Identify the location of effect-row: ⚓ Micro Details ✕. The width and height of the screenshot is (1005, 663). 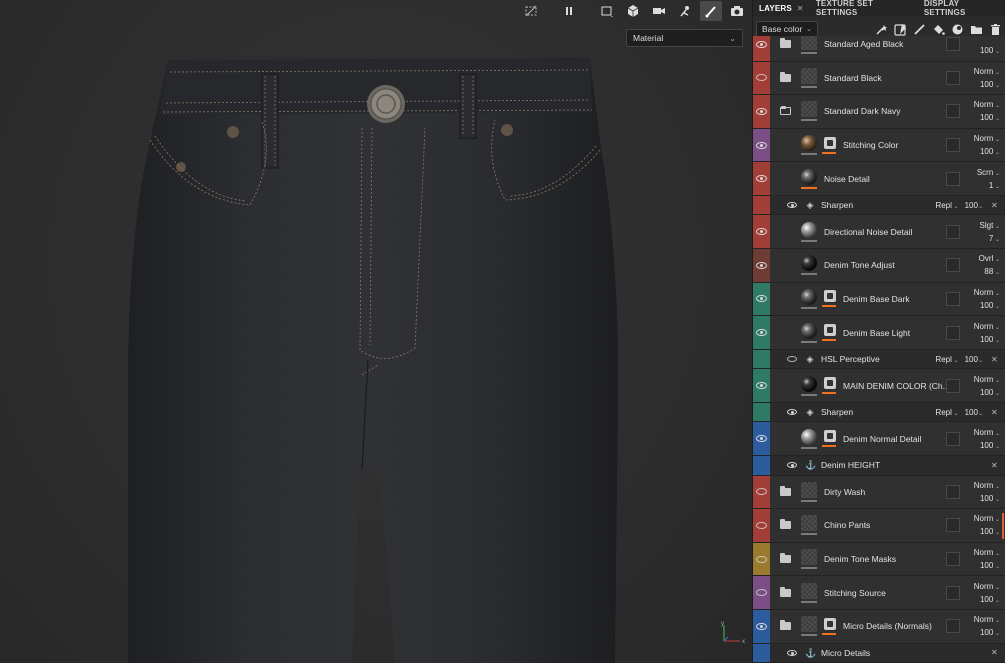
(879, 653).